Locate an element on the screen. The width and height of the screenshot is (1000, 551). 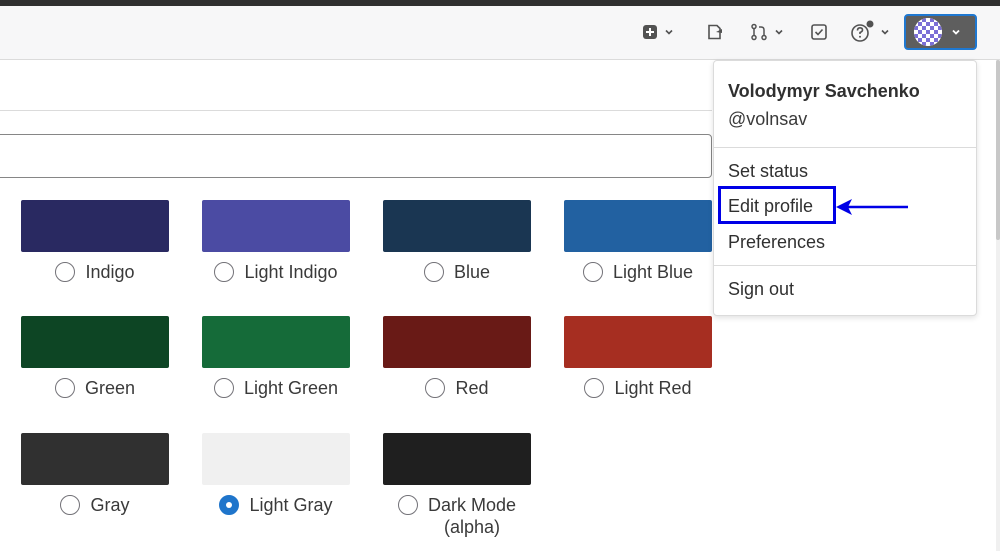
section-divider is located at coordinates (356, 110).